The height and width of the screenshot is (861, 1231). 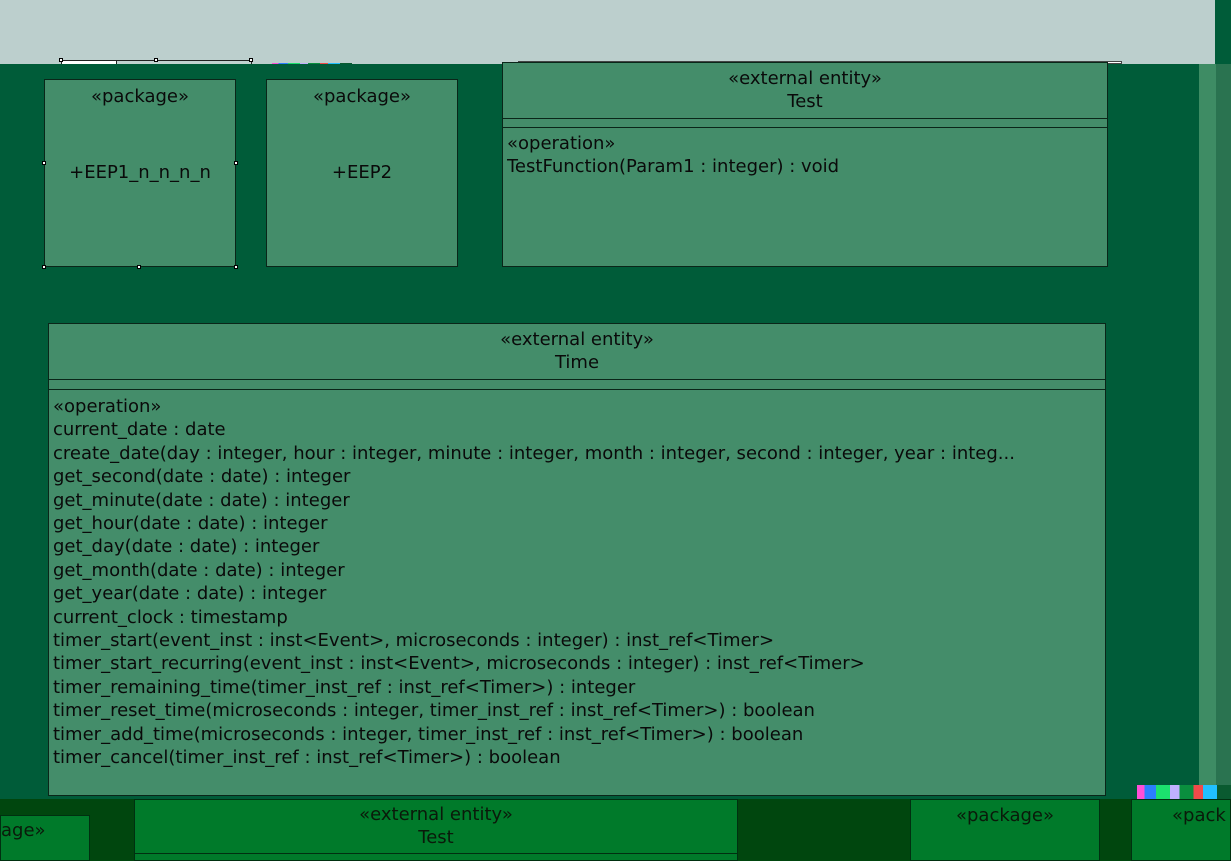 What do you see at coordinates (436, 837) in the screenshot?
I see `overview-entity-name: Test` at bounding box center [436, 837].